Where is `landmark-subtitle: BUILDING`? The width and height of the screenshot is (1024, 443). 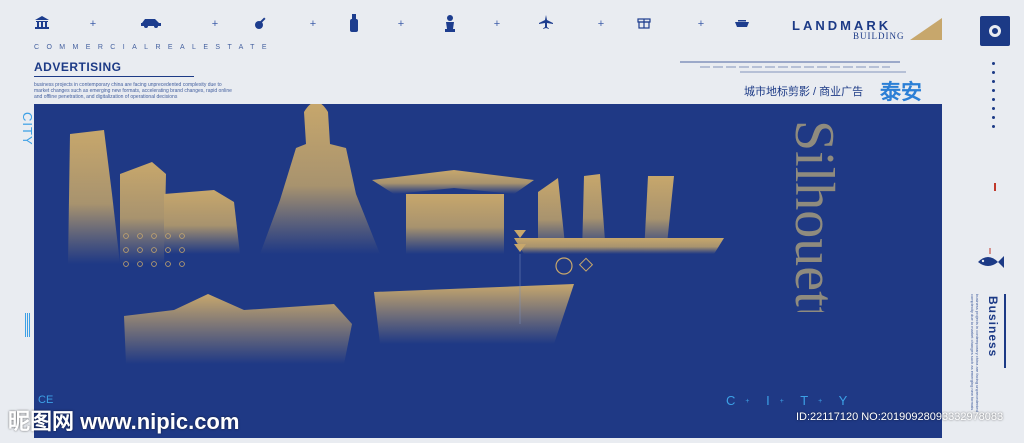
landmark-subtitle: BUILDING is located at coordinates (879, 36).